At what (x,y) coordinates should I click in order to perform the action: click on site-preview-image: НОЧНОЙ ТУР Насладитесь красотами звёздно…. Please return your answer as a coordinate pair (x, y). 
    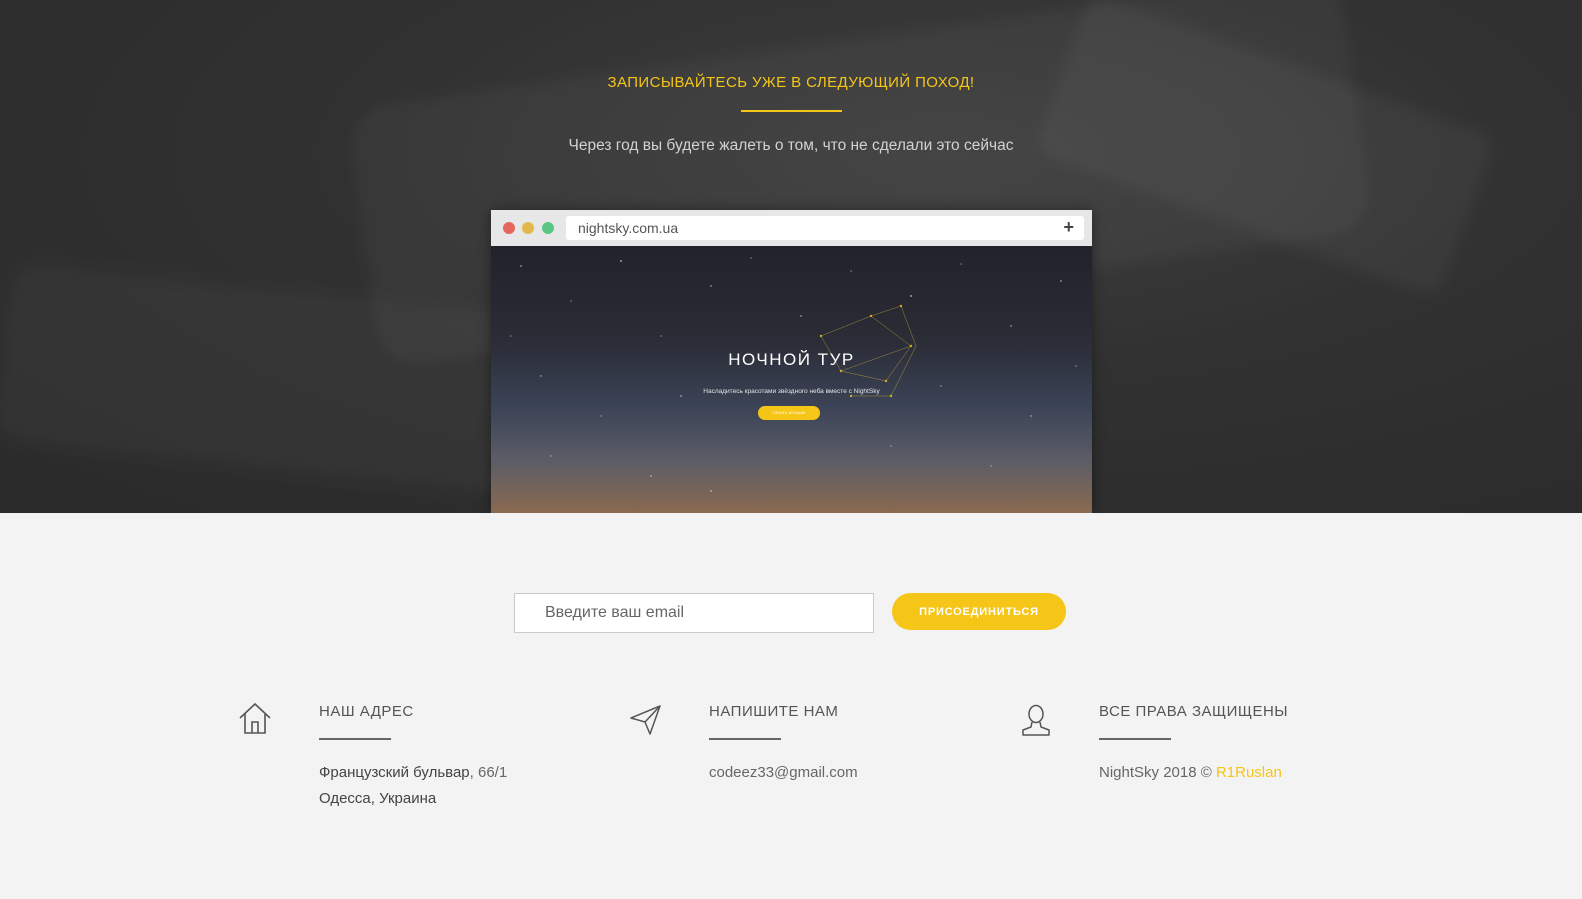
    Looking at the image, I should click on (791, 379).